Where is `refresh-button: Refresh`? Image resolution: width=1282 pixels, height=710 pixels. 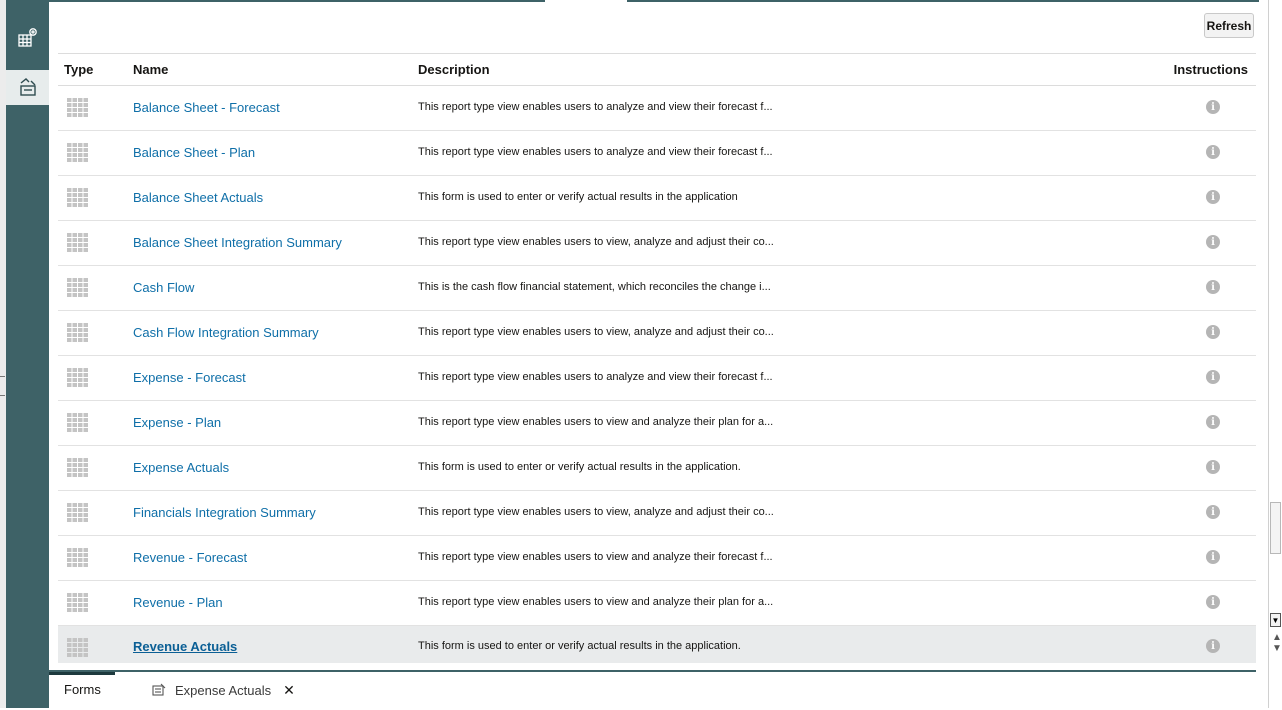 refresh-button: Refresh is located at coordinates (1229, 25).